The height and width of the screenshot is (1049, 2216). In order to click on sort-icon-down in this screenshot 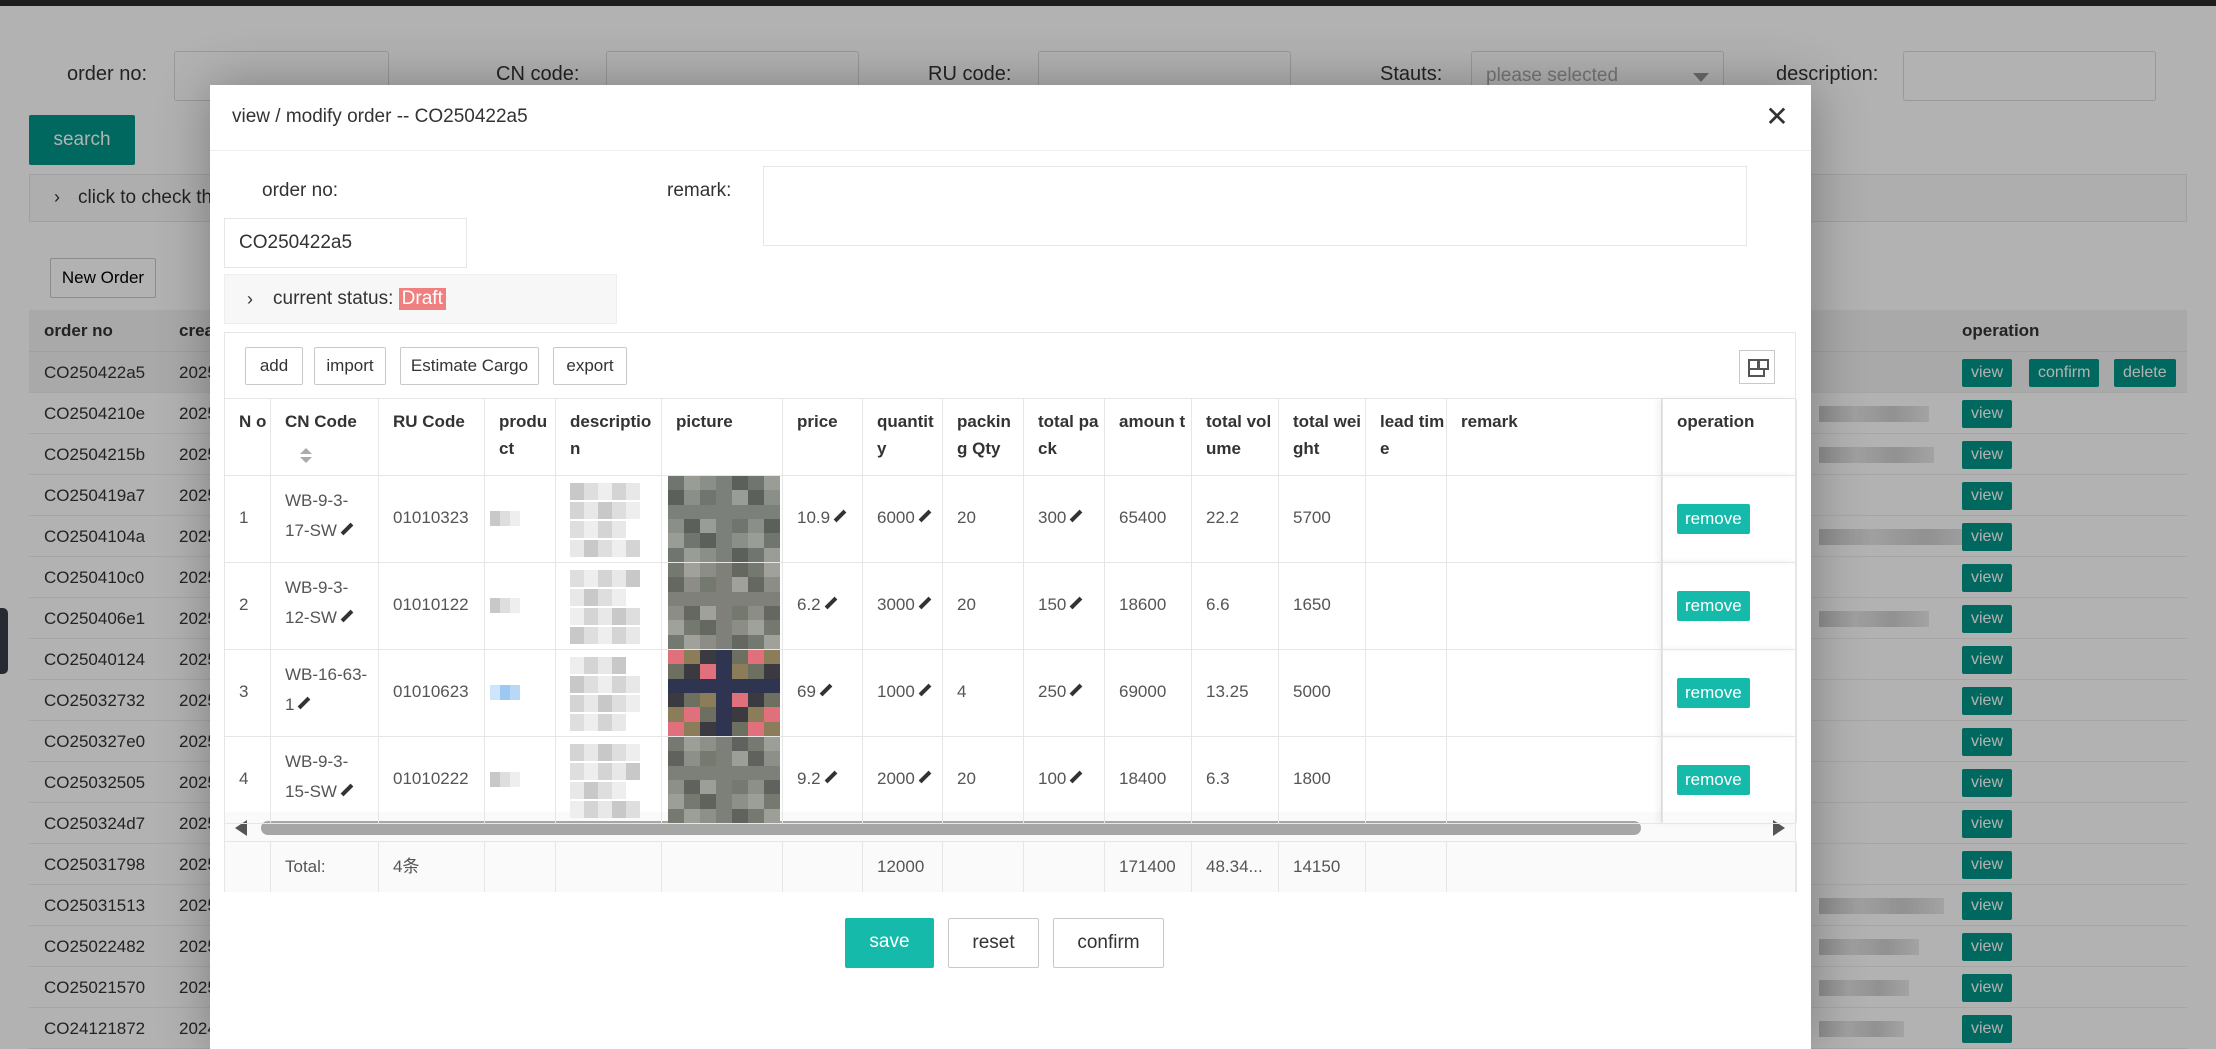, I will do `click(306, 460)`.